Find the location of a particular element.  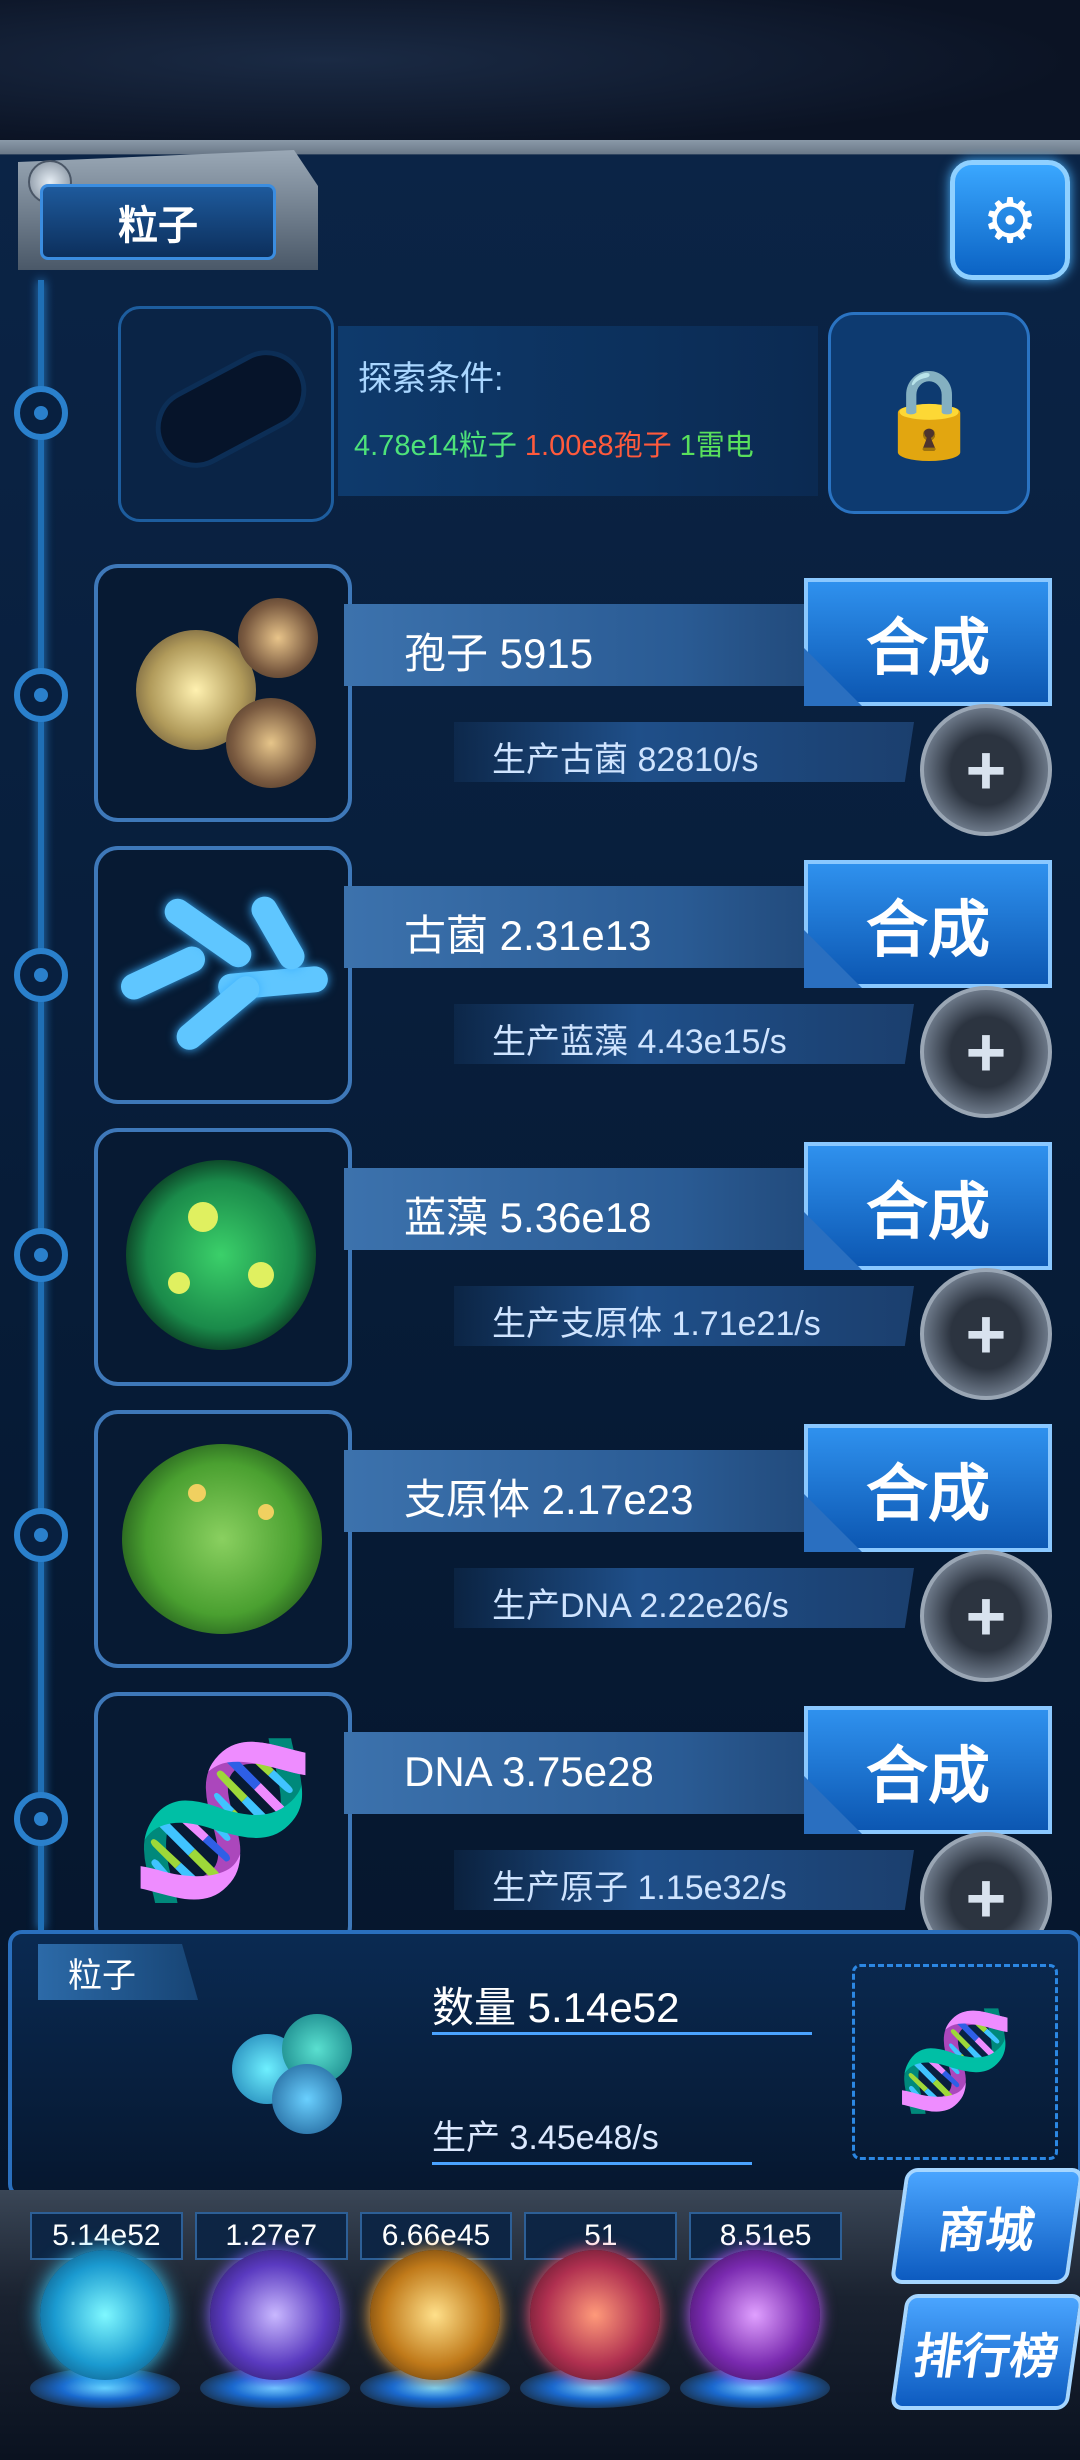

list-item: 蓝藻 5.36e18 生产支原体 1.71e21/s 合成 + is located at coordinates (579, 1264).